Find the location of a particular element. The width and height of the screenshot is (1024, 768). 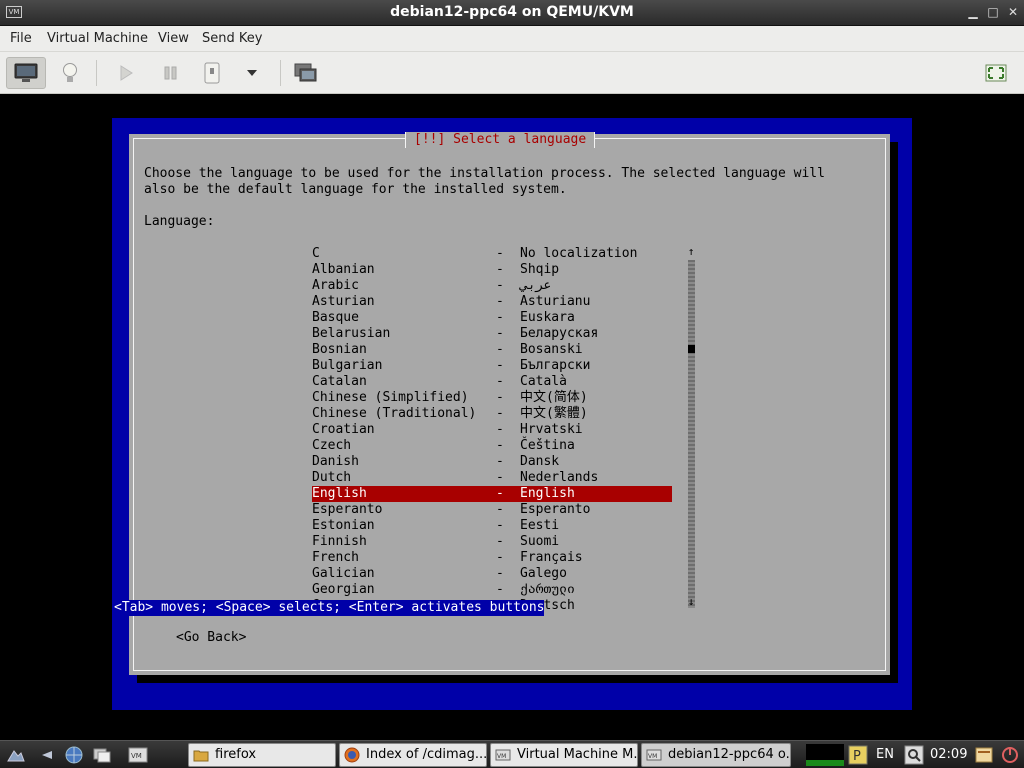

language-name: Czech is located at coordinates (332, 445).